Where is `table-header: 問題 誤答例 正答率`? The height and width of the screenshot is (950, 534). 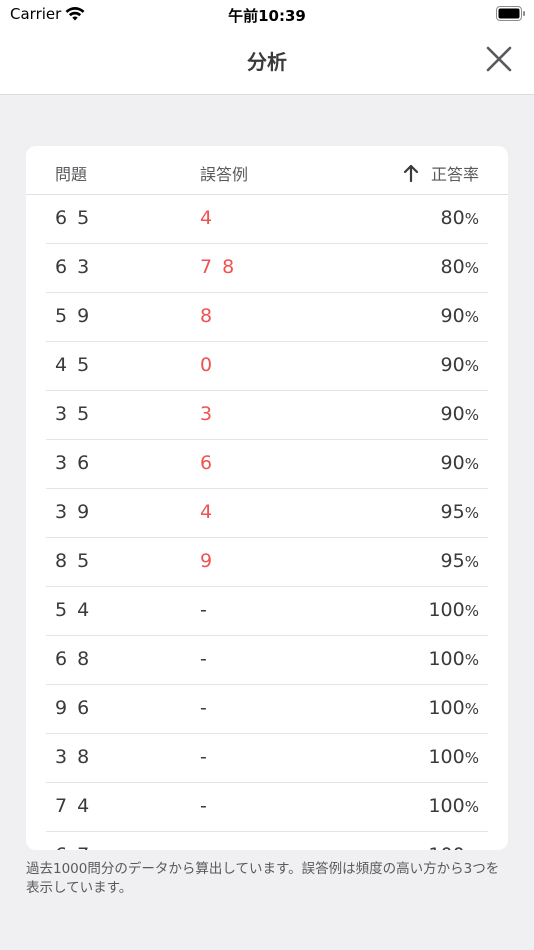 table-header: 問題 誤答例 正答率 is located at coordinates (267, 170).